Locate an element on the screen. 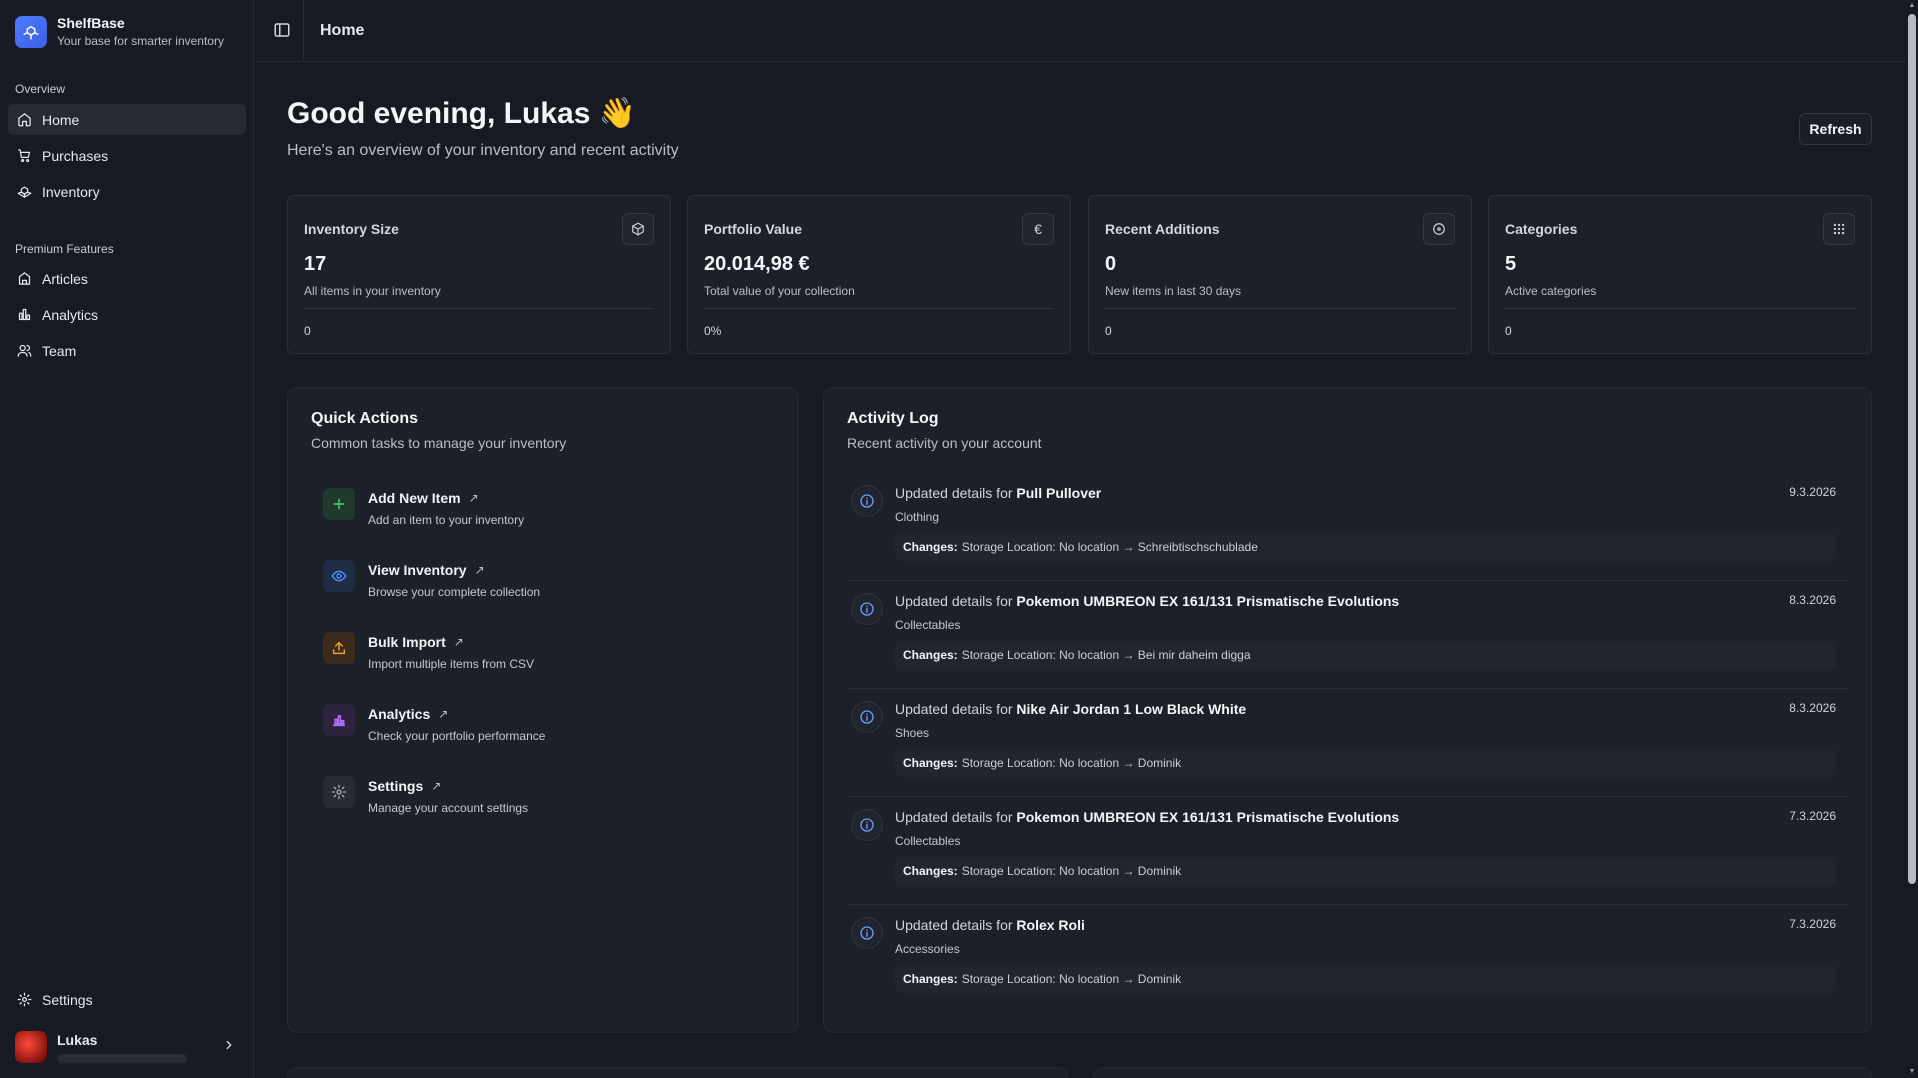  brand-tagline: Your base for smarter inventory is located at coordinates (140, 41).